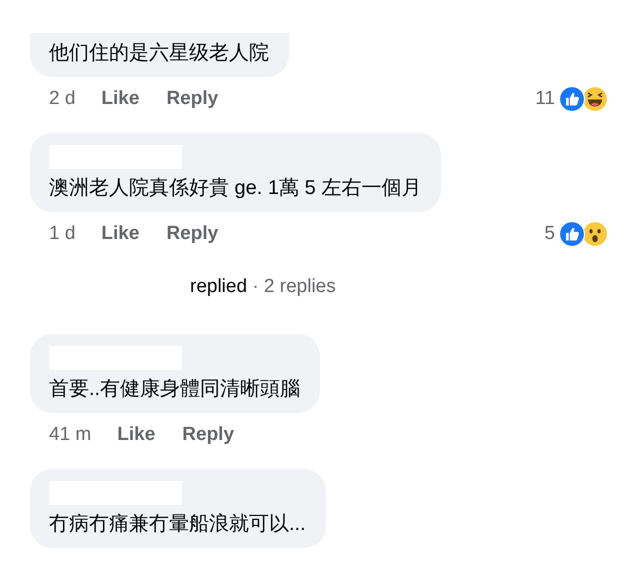 The image size is (636, 561). What do you see at coordinates (62, 99) in the screenshot?
I see `timestamp: 2 d` at bounding box center [62, 99].